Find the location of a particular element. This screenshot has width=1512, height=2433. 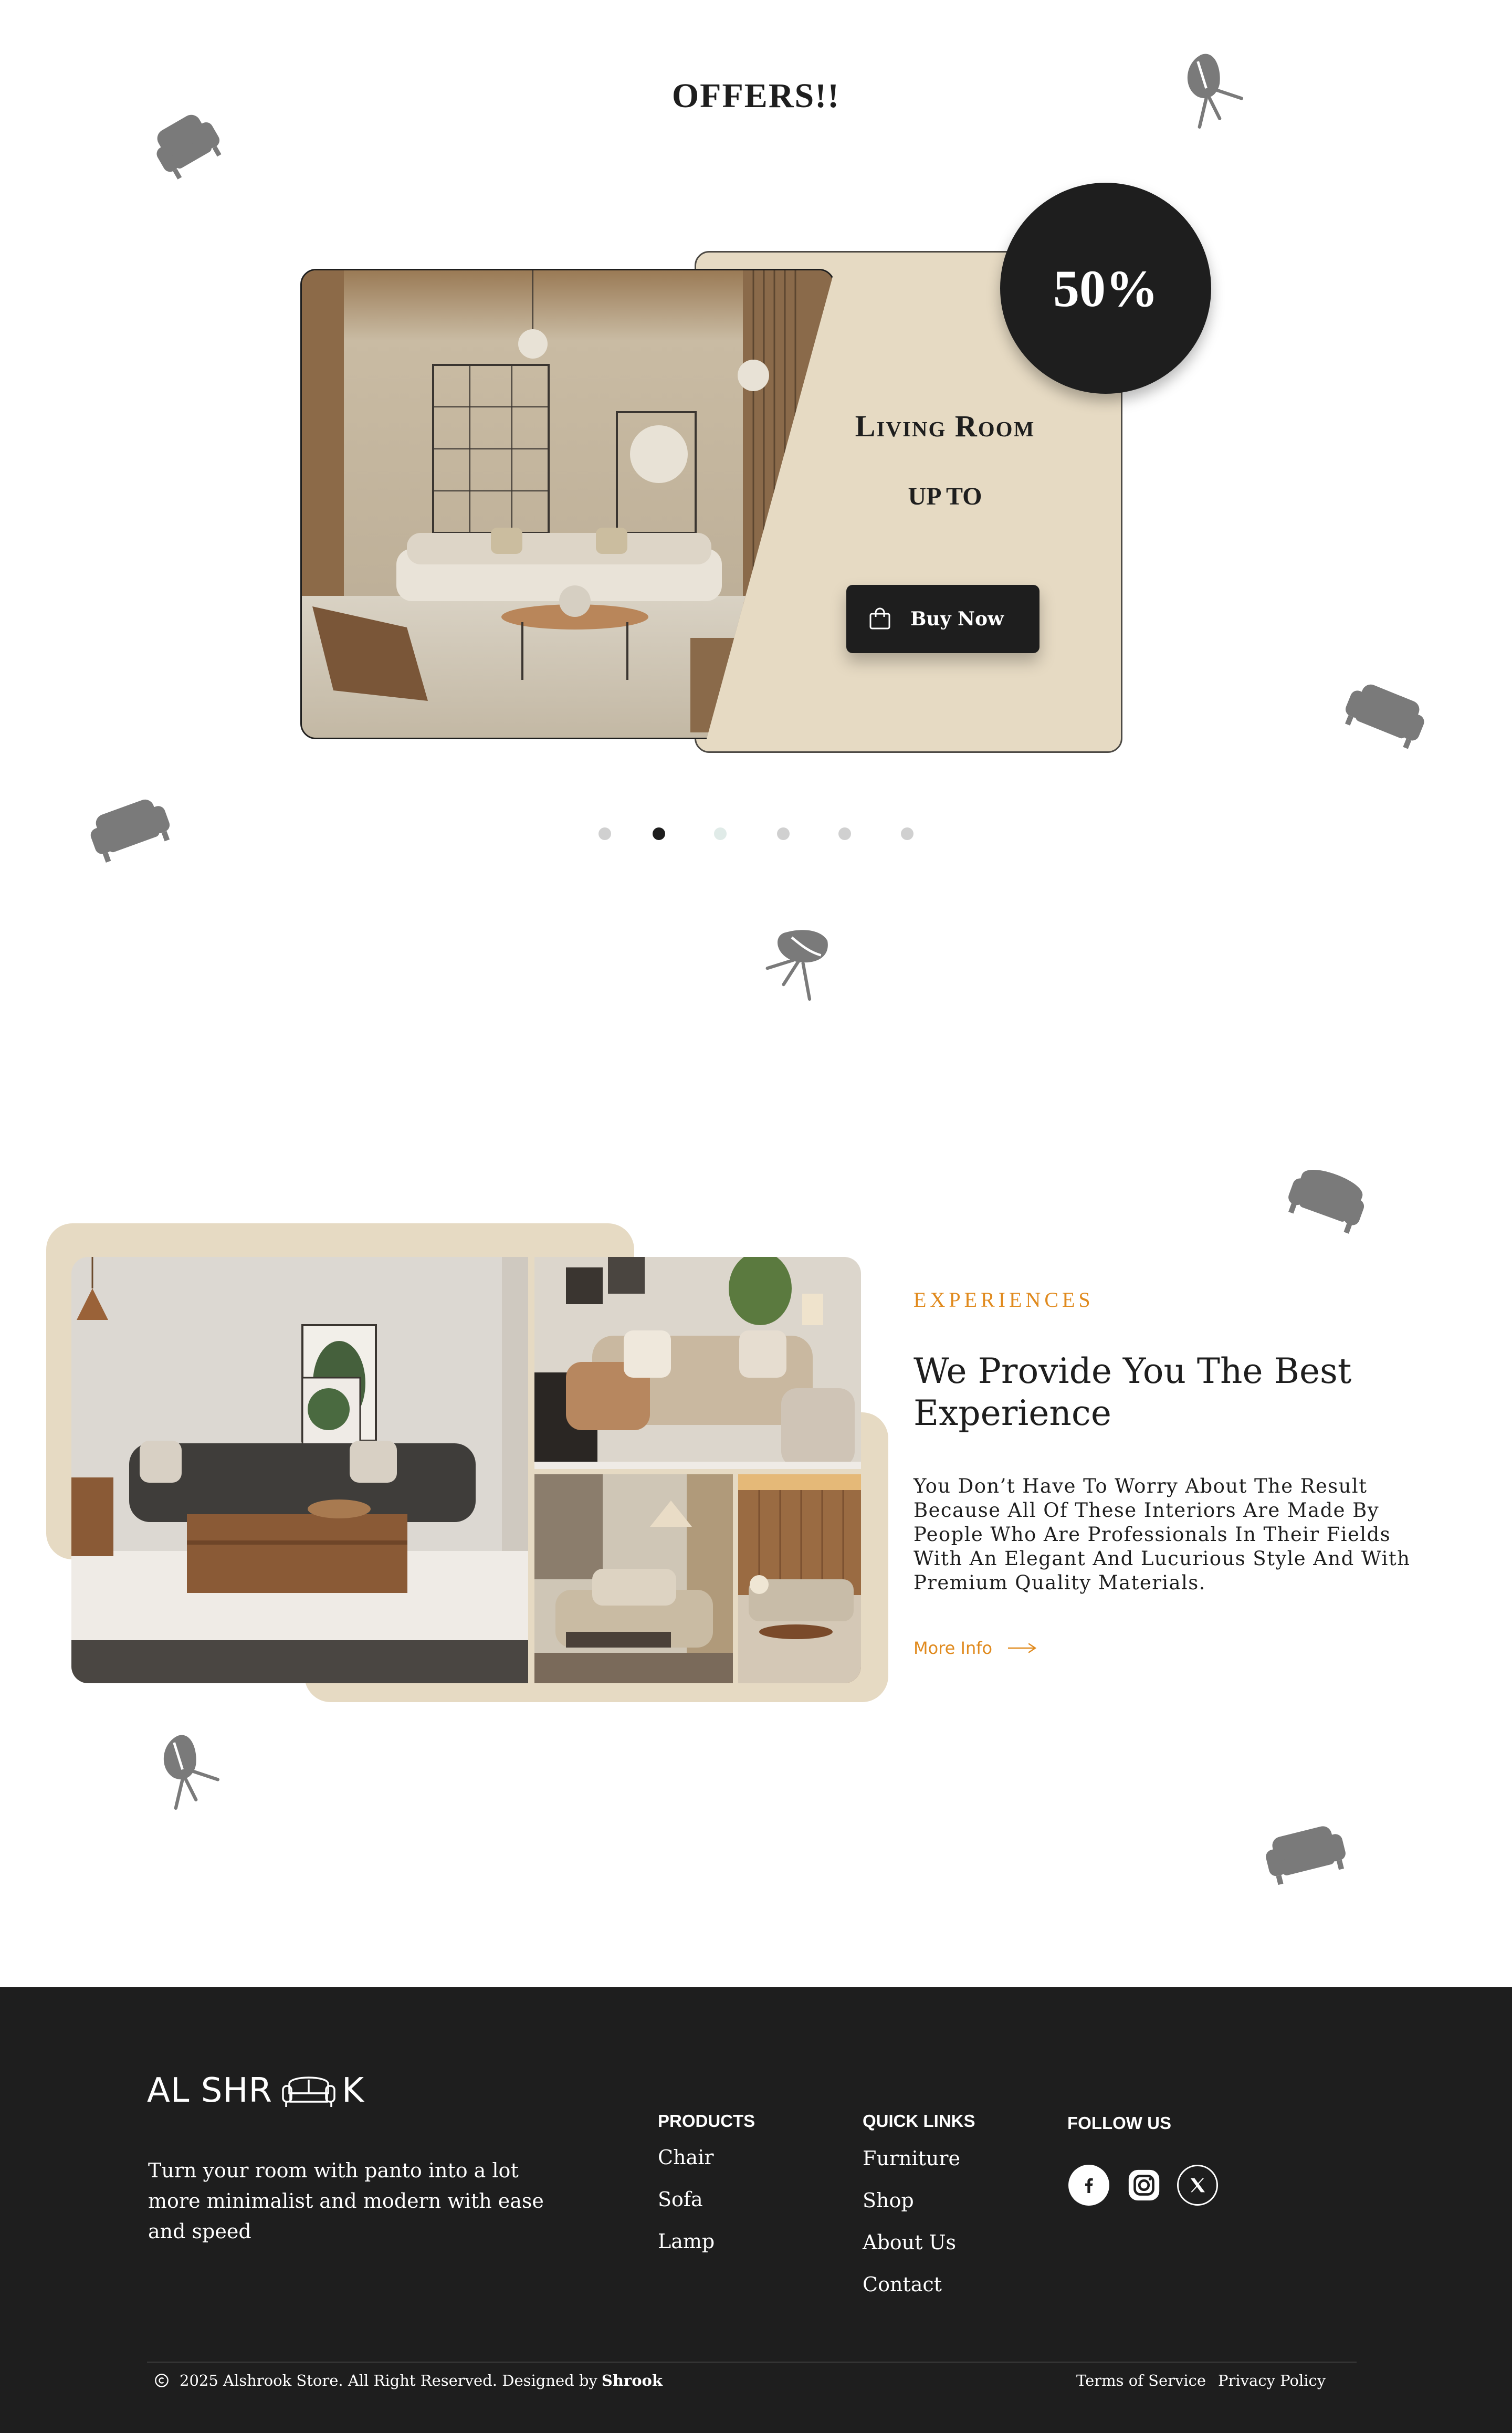

offer-up-to: UP TO is located at coordinates (945, 496).